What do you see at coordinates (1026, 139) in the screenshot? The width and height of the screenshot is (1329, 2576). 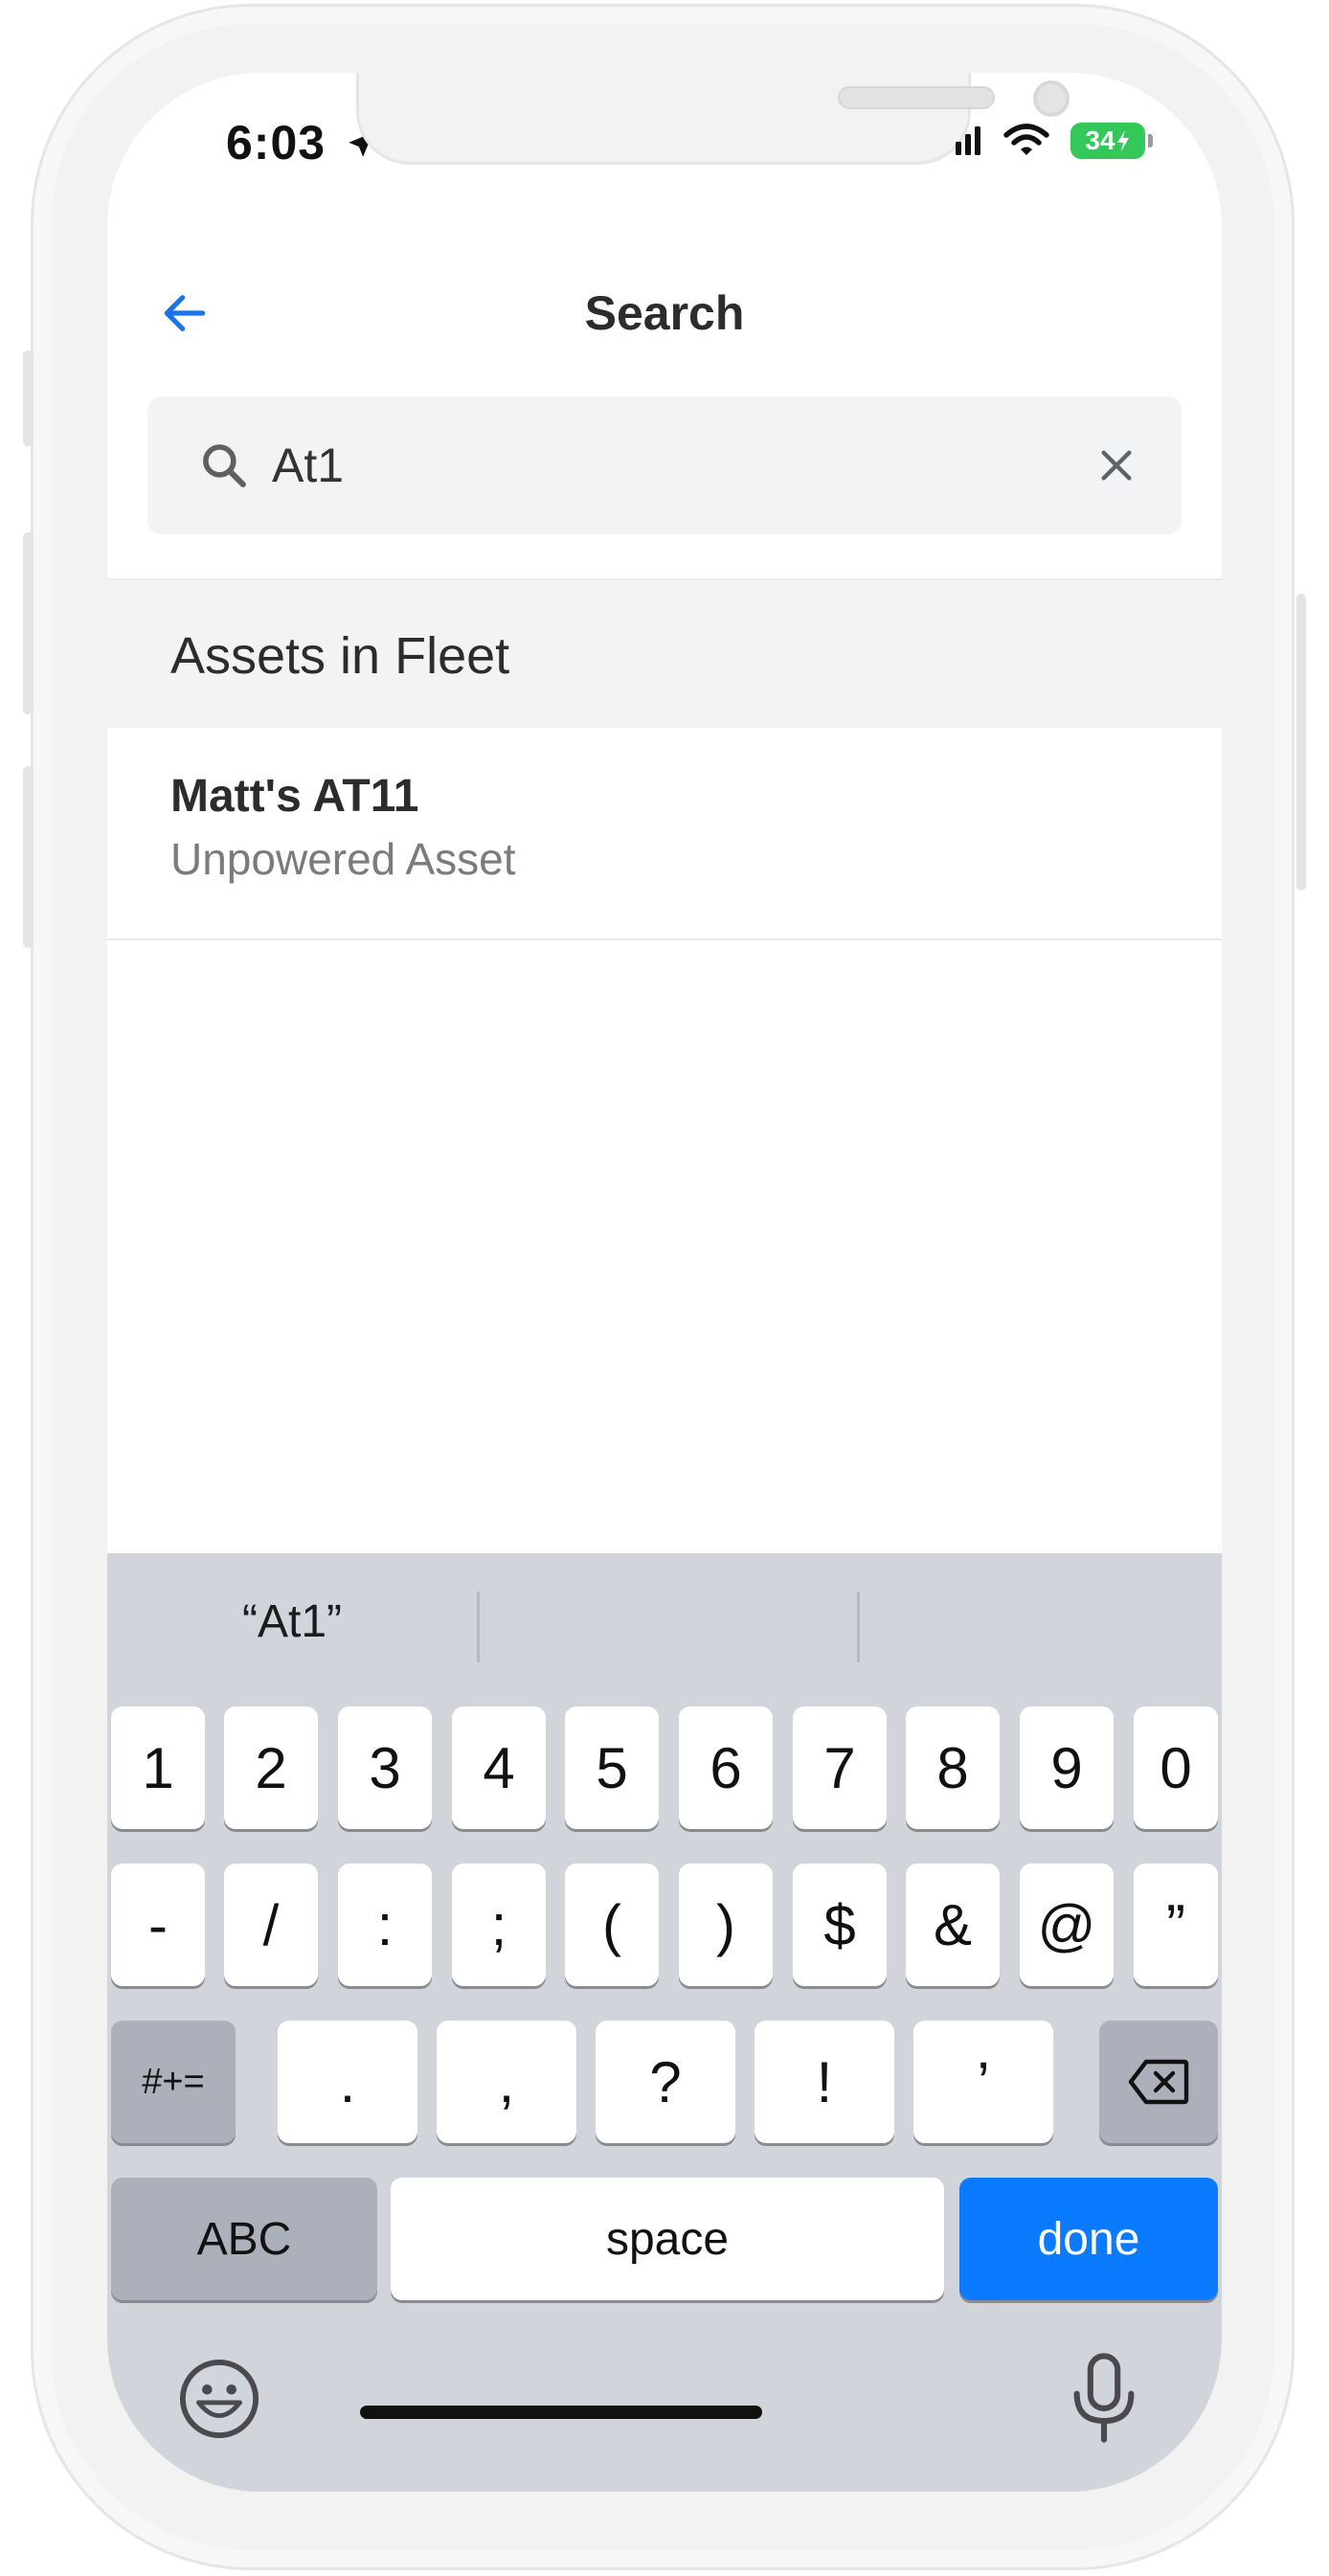 I see `wifi-icon` at bounding box center [1026, 139].